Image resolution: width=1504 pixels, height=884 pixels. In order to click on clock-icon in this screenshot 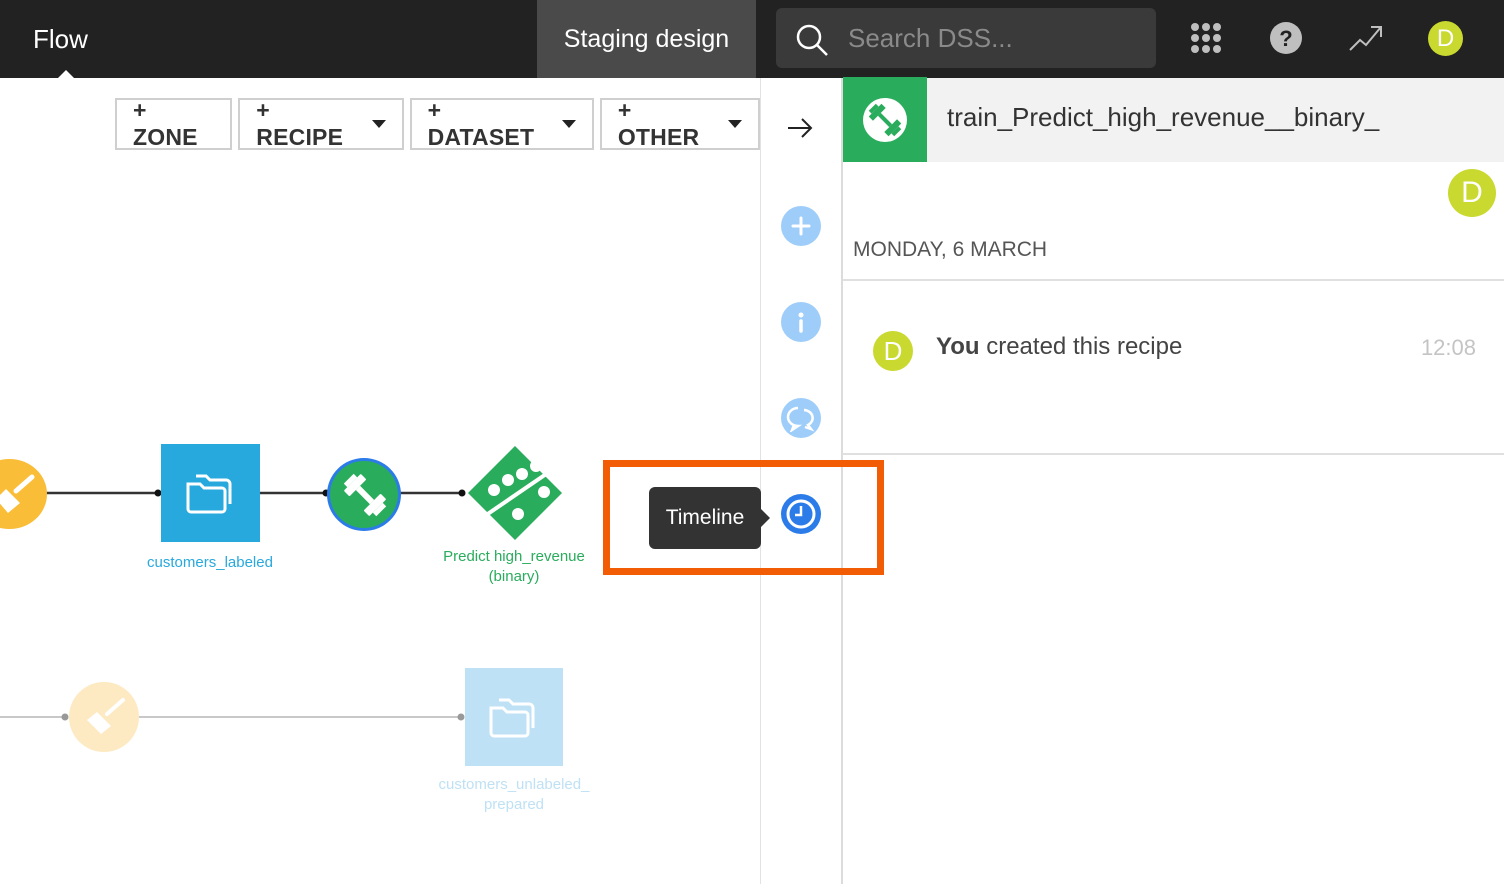, I will do `click(801, 514)`.